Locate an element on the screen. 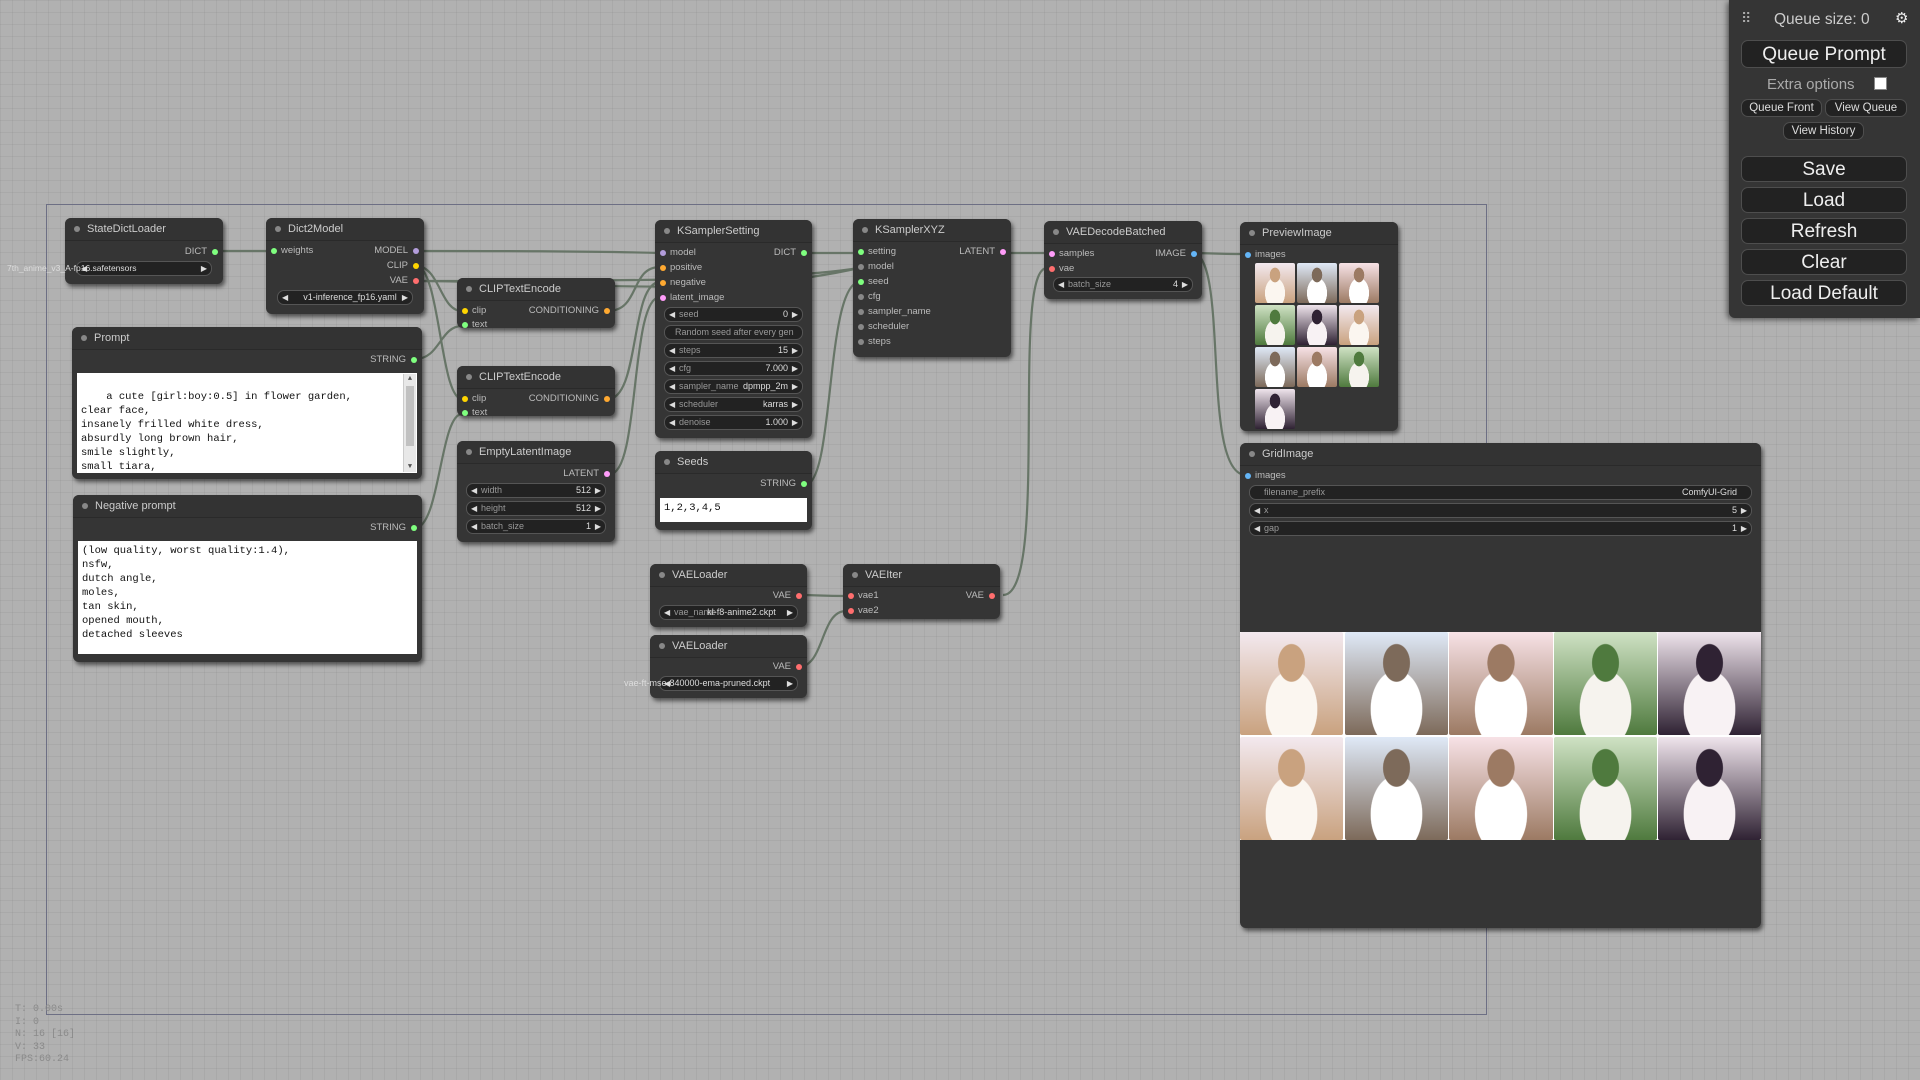 The image size is (1920, 1080). input-positive: positive is located at coordinates (681, 268).